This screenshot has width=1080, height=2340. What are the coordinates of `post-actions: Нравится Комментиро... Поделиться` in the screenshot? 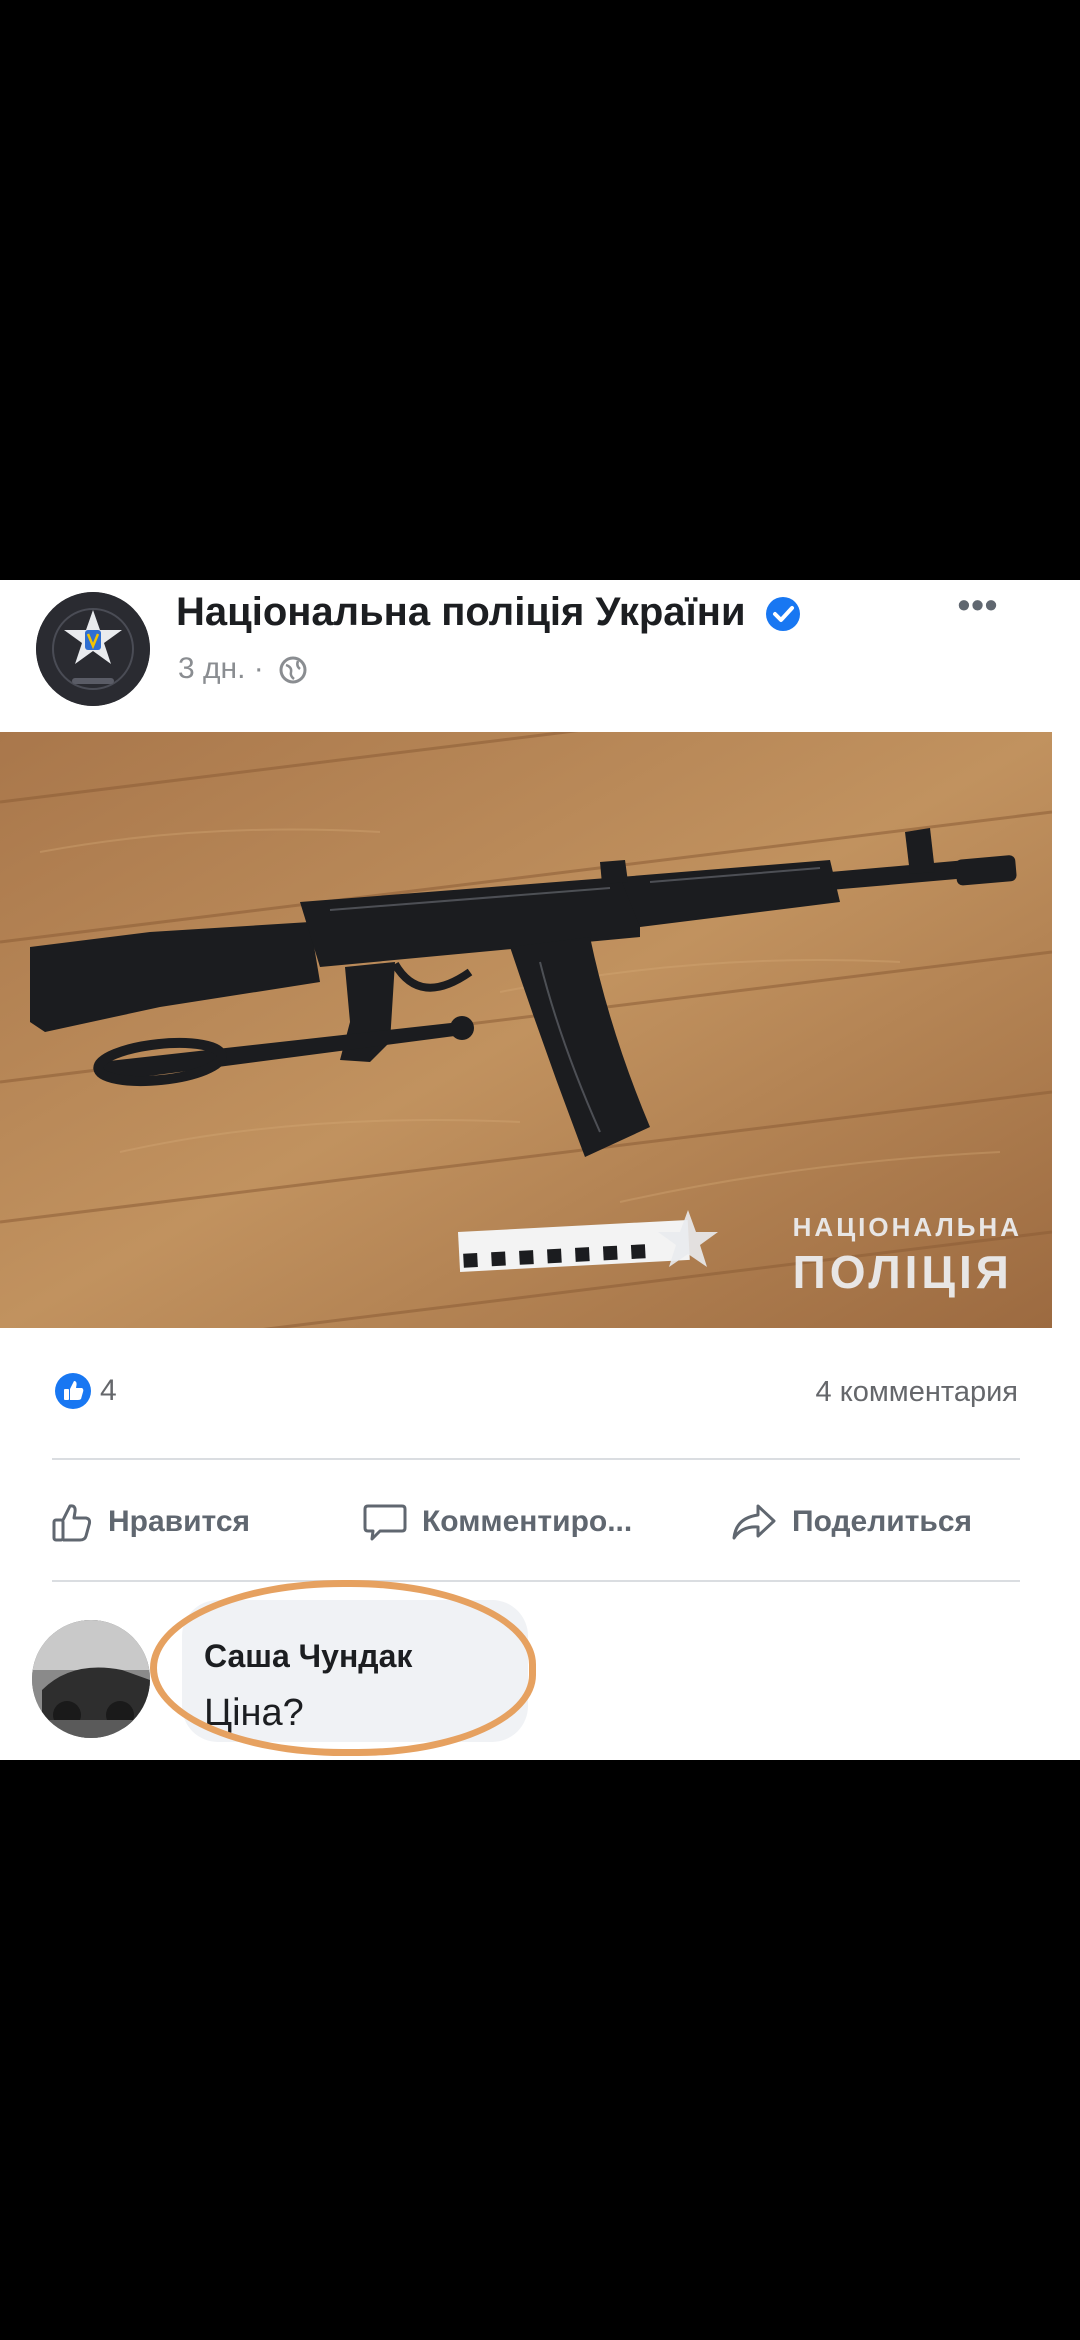 It's located at (540, 1522).